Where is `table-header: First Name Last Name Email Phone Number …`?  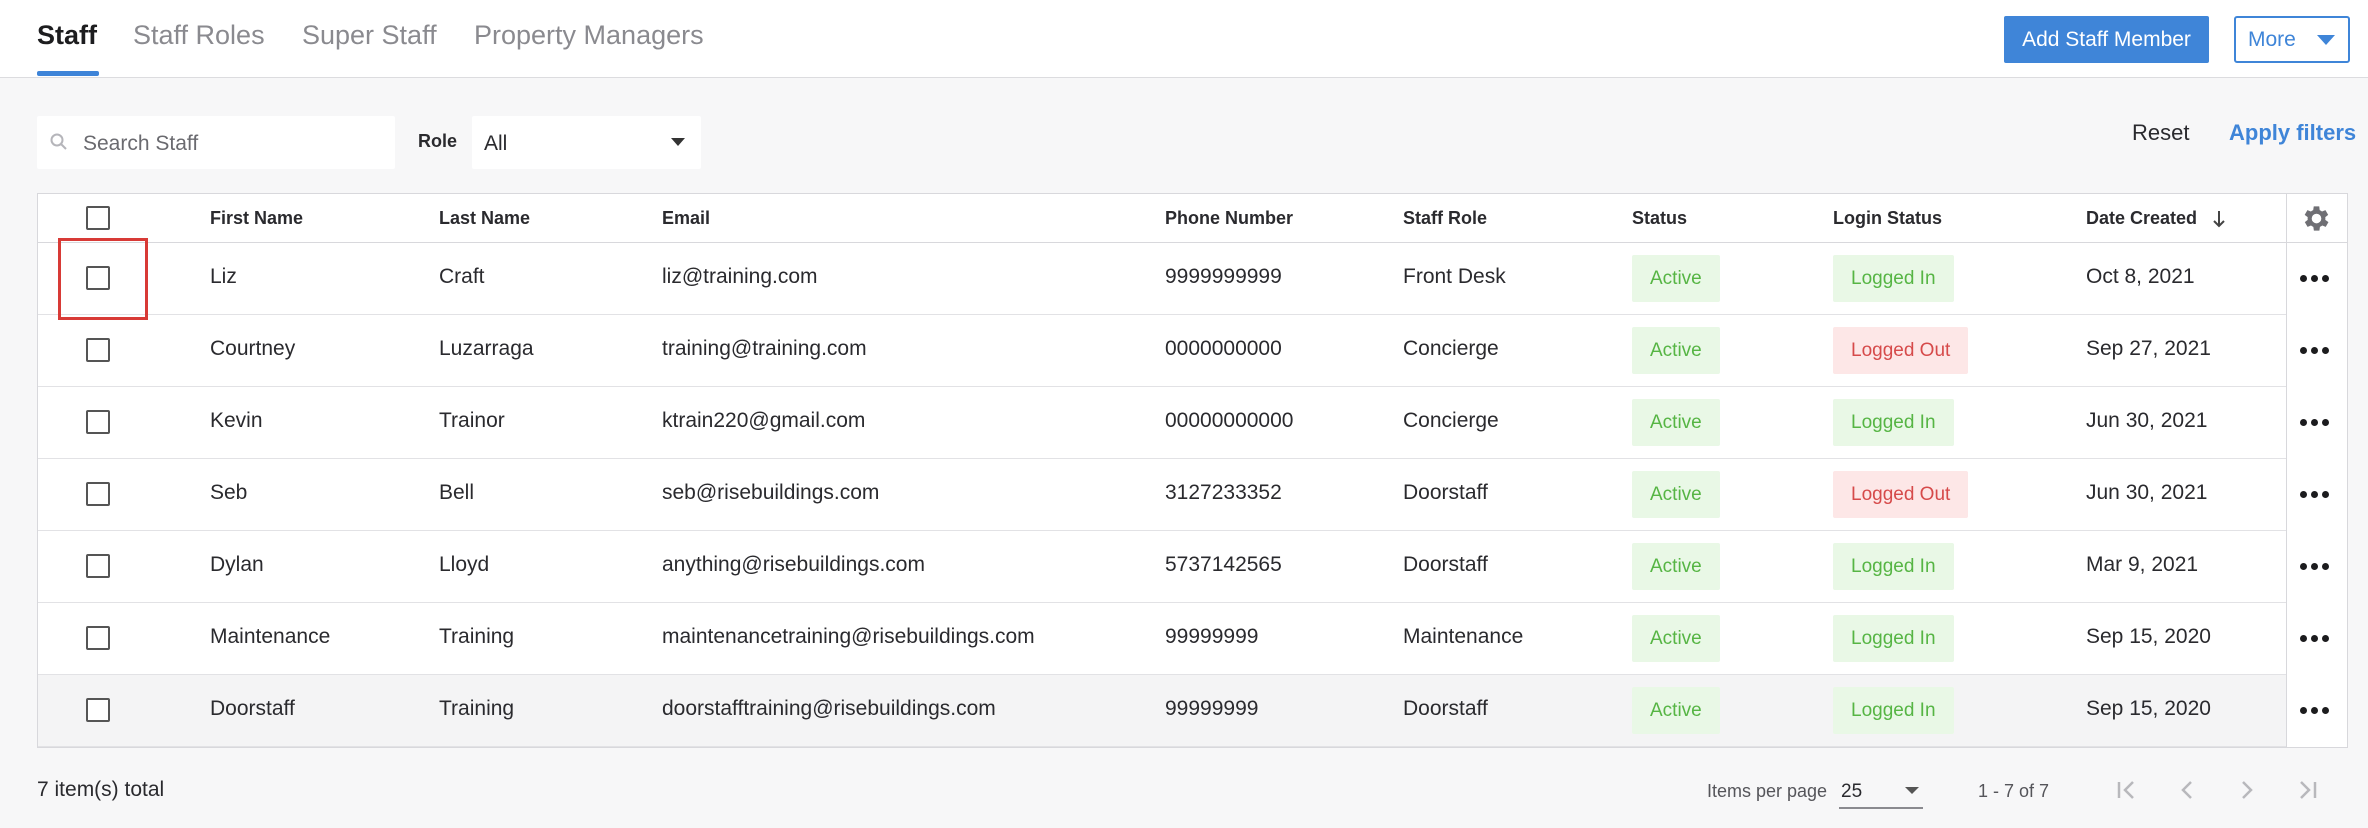
table-header: First Name Last Name Email Phone Number … is located at coordinates (1192, 218).